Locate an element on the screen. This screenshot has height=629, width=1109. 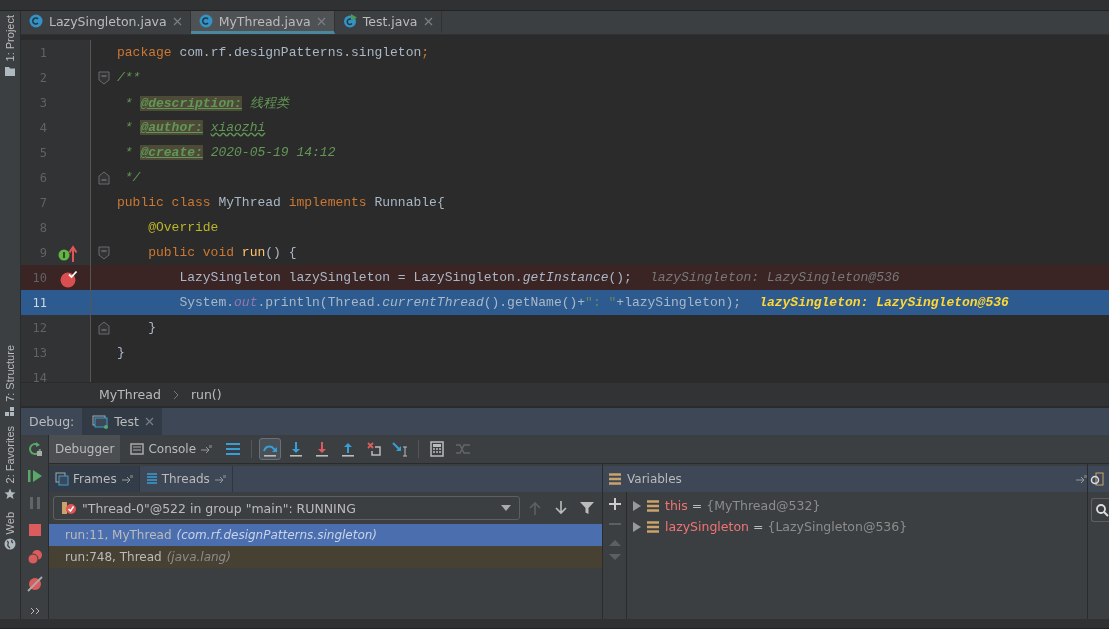
code-line: System.out.println(Thread.currentThread().getName()+": "+lazySingleton); is located at coordinates (460, 302).